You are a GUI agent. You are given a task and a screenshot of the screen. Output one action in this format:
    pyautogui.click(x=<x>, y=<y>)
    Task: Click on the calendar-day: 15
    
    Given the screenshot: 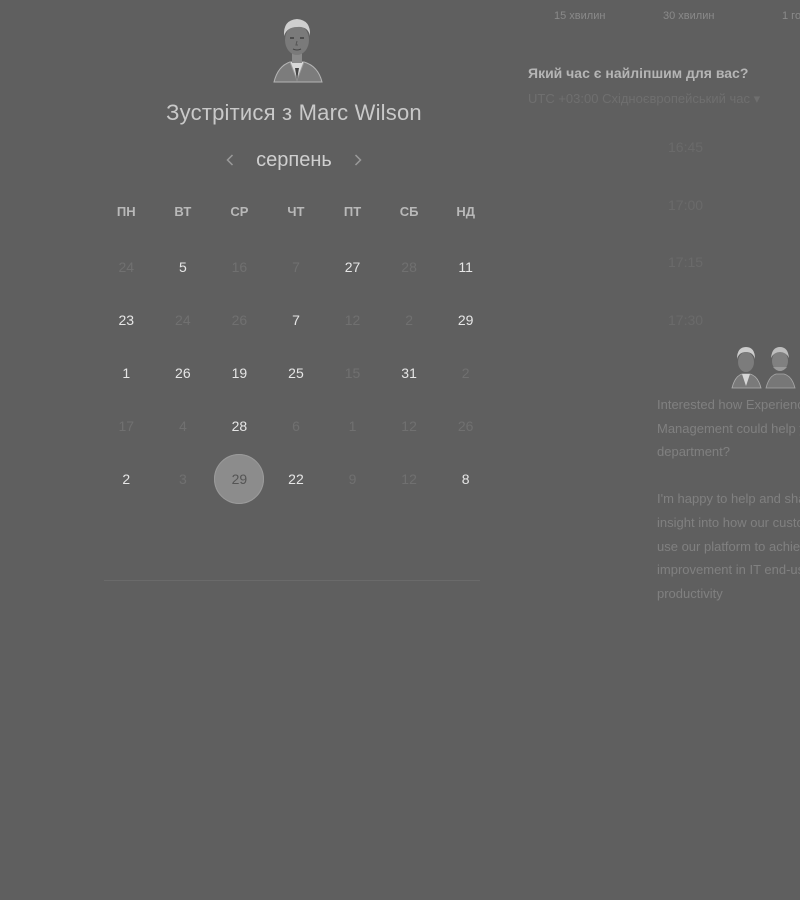 What is the action you would take?
    pyautogui.click(x=352, y=372)
    